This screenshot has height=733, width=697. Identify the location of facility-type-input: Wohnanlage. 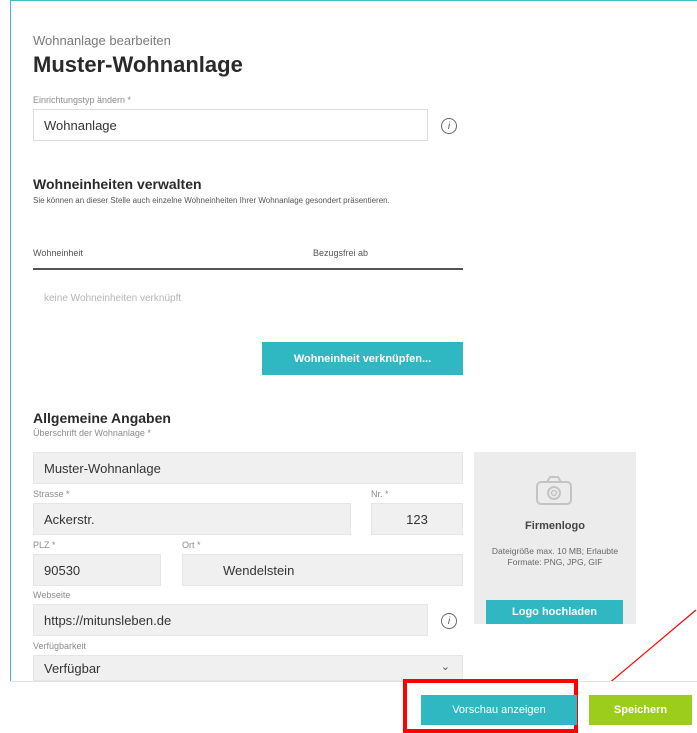
(230, 125).